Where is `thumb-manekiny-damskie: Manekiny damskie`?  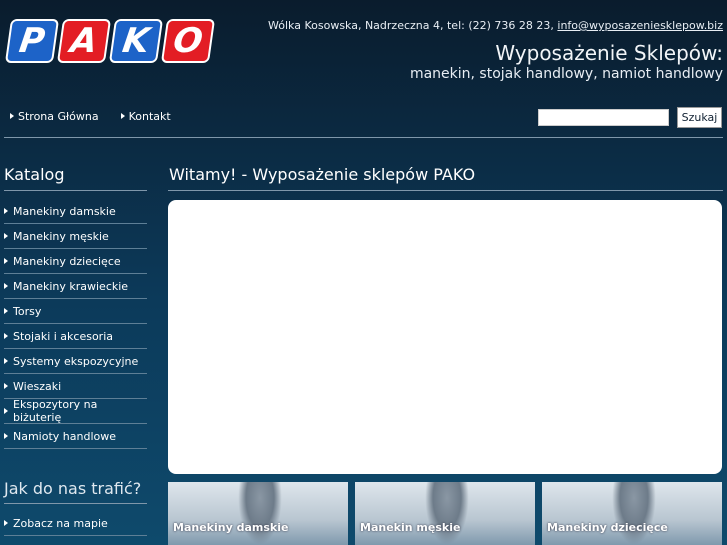 thumb-manekiny-damskie: Manekiny damskie is located at coordinates (258, 513).